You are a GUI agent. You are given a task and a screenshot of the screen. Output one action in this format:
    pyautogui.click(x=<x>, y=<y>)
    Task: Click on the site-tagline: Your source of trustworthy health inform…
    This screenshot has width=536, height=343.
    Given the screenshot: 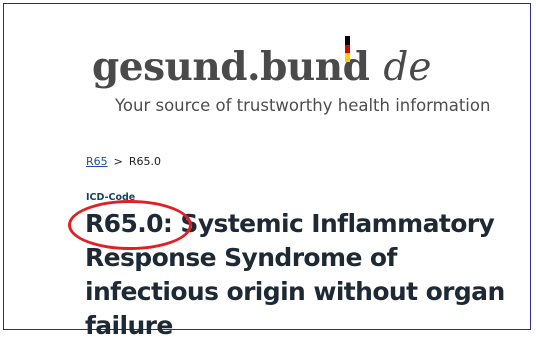 What is the action you would take?
    pyautogui.click(x=303, y=105)
    